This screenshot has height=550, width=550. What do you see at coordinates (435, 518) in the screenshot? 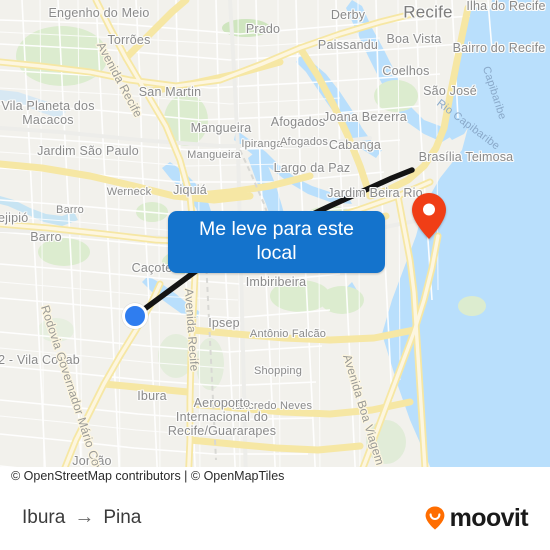
I see `moovit-pin-icon` at bounding box center [435, 518].